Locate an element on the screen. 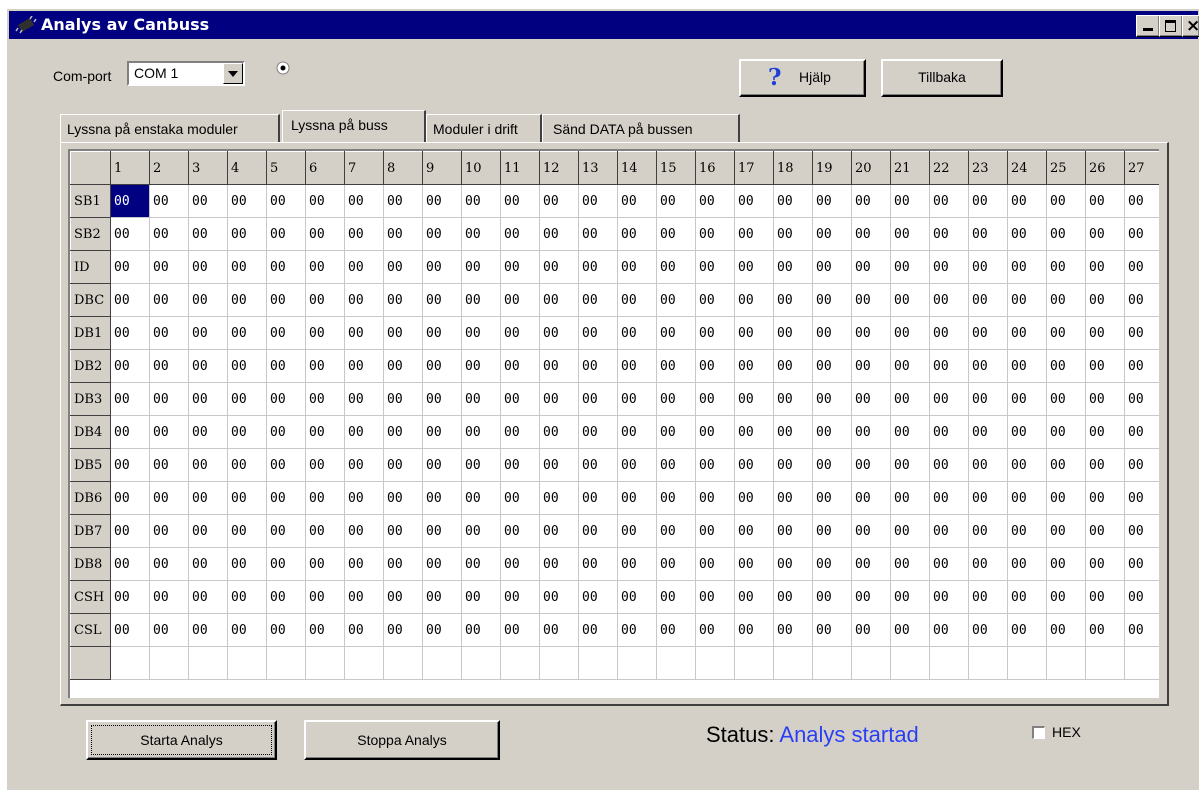  row-header: DB4 is located at coordinates (90, 432).